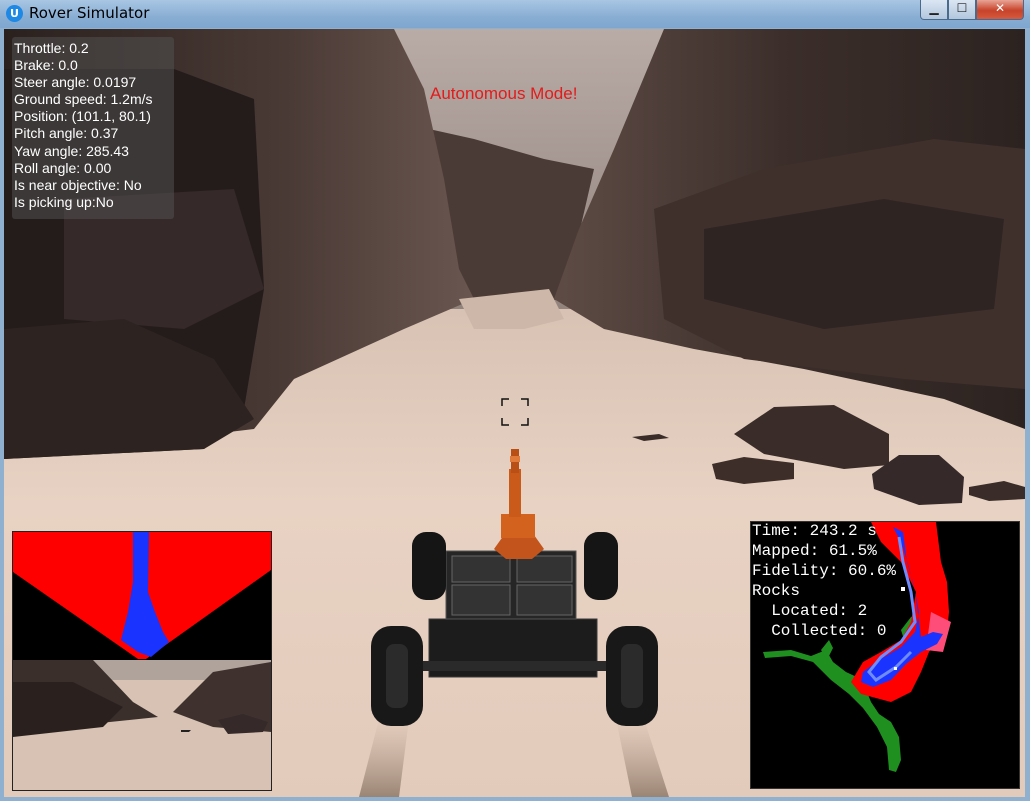 This screenshot has height=801, width=1030. Describe the element at coordinates (66, 133) in the screenshot. I see `pitch-angle-readout: Pitch angle: 0.37` at that location.